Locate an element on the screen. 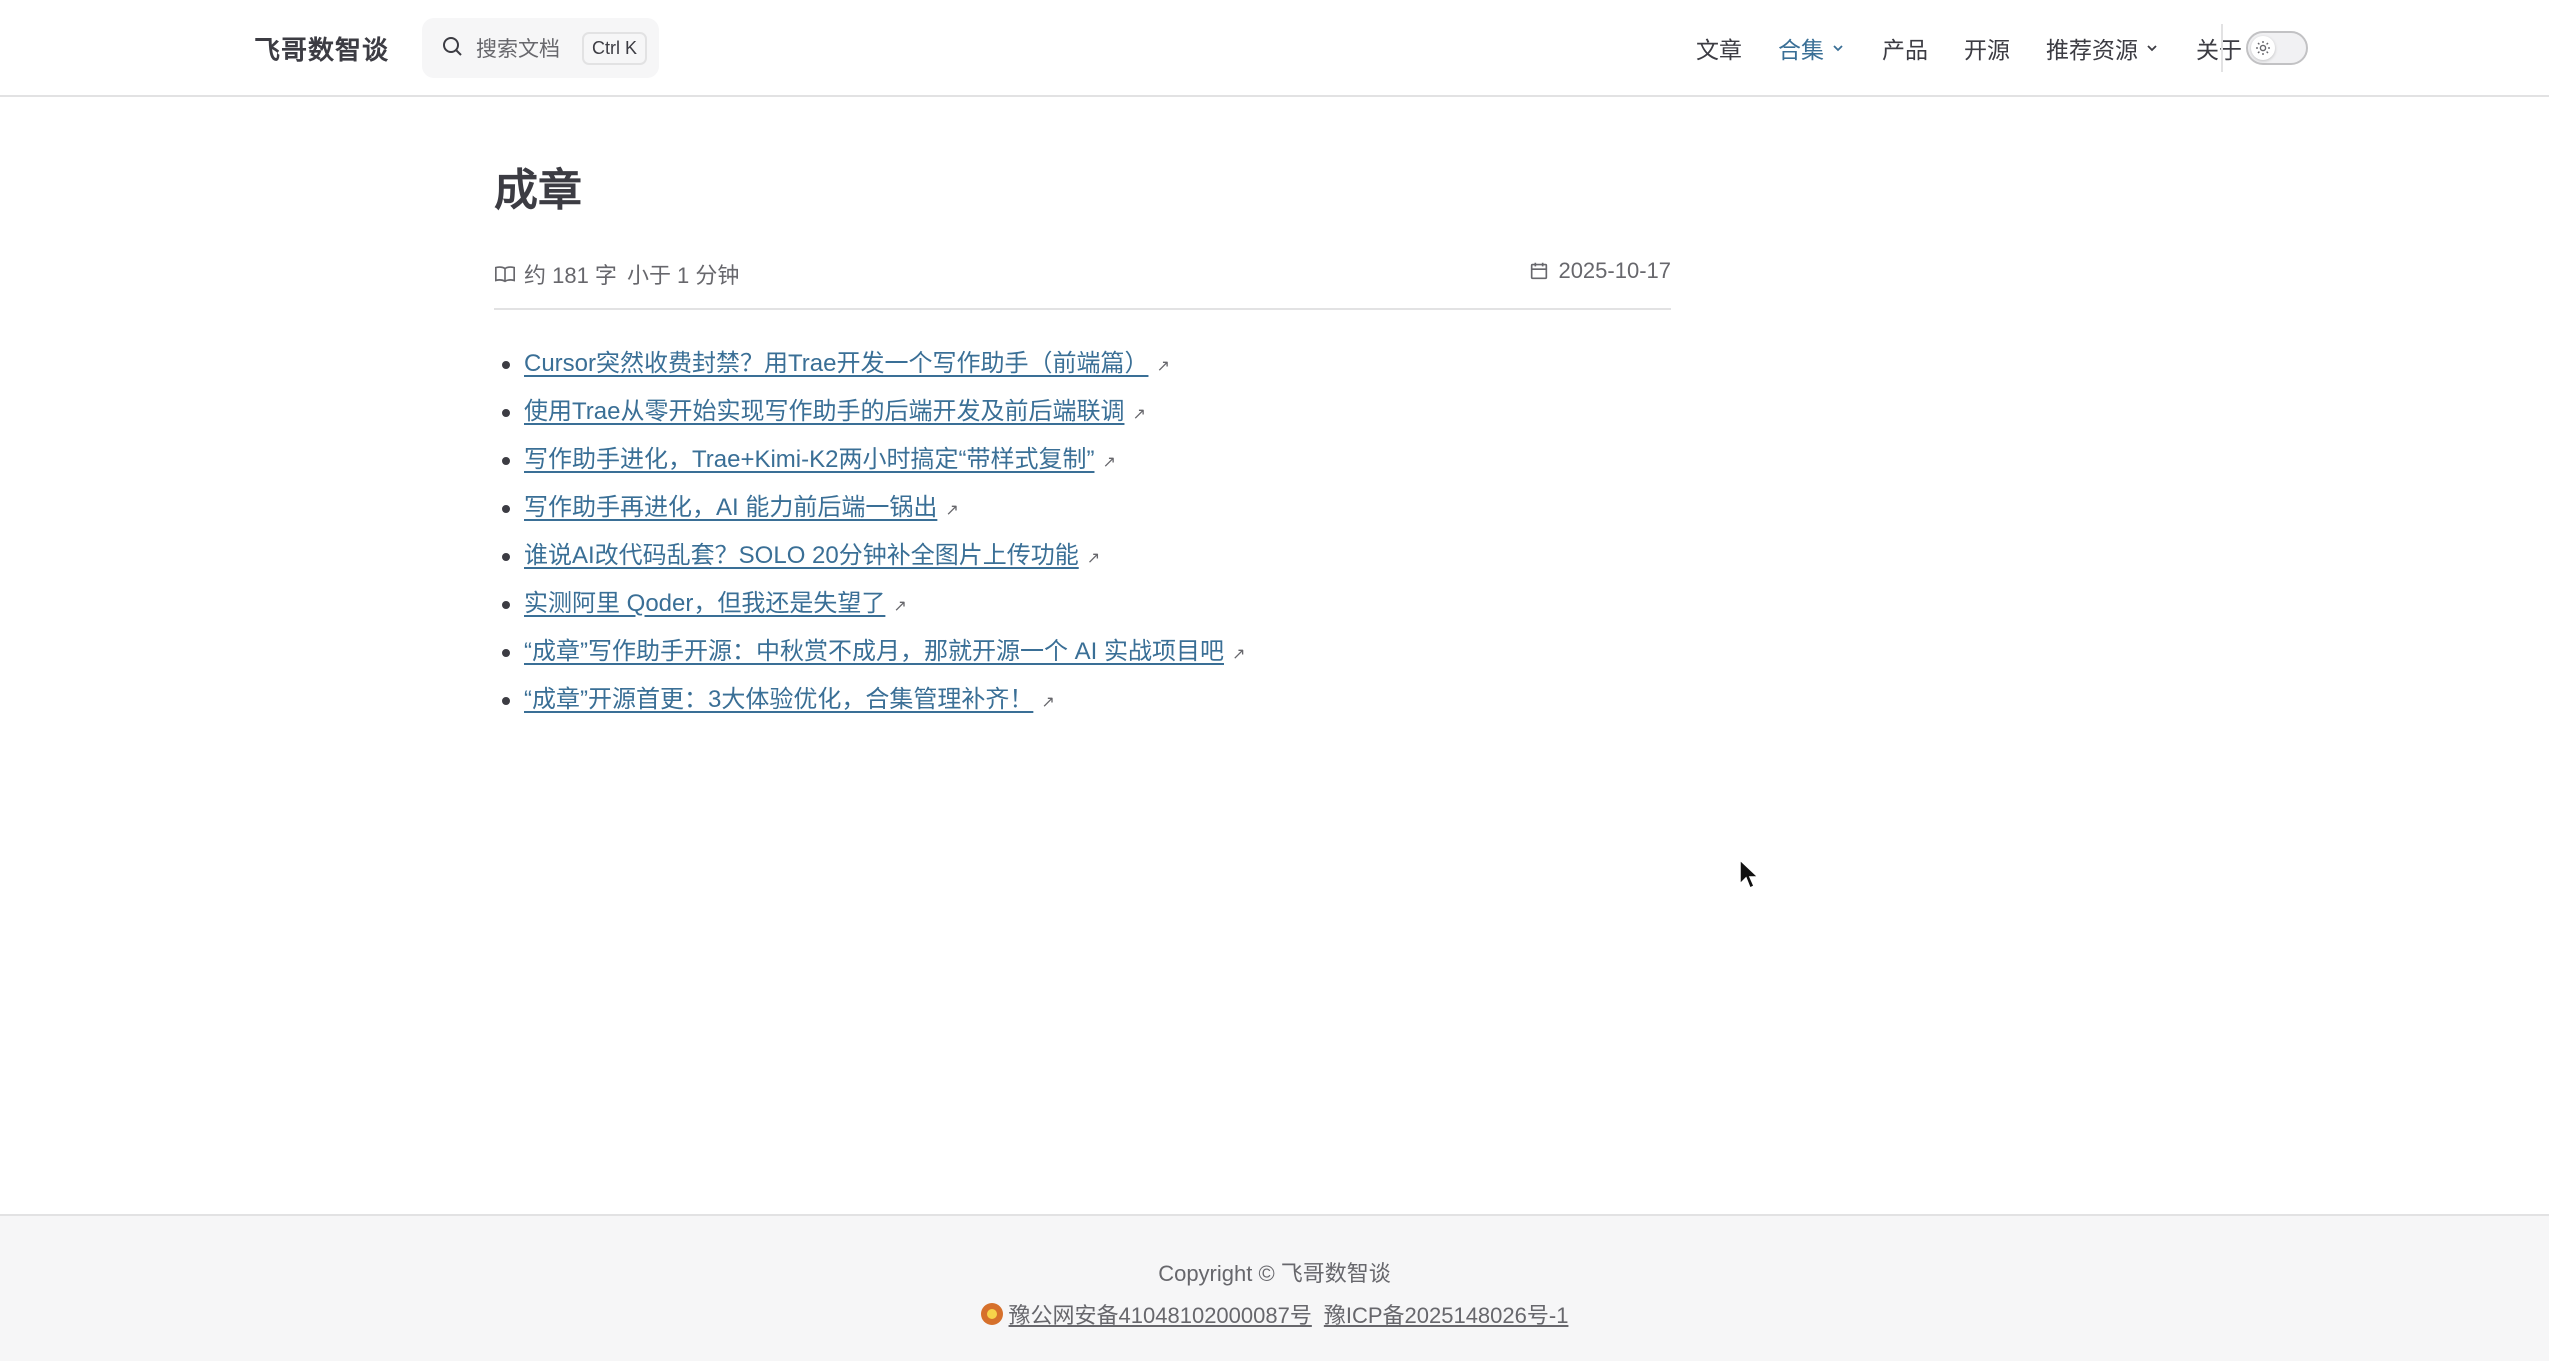 This screenshot has height=1361, width=2549. nav-item-about: 关于 is located at coordinates (2219, 48).